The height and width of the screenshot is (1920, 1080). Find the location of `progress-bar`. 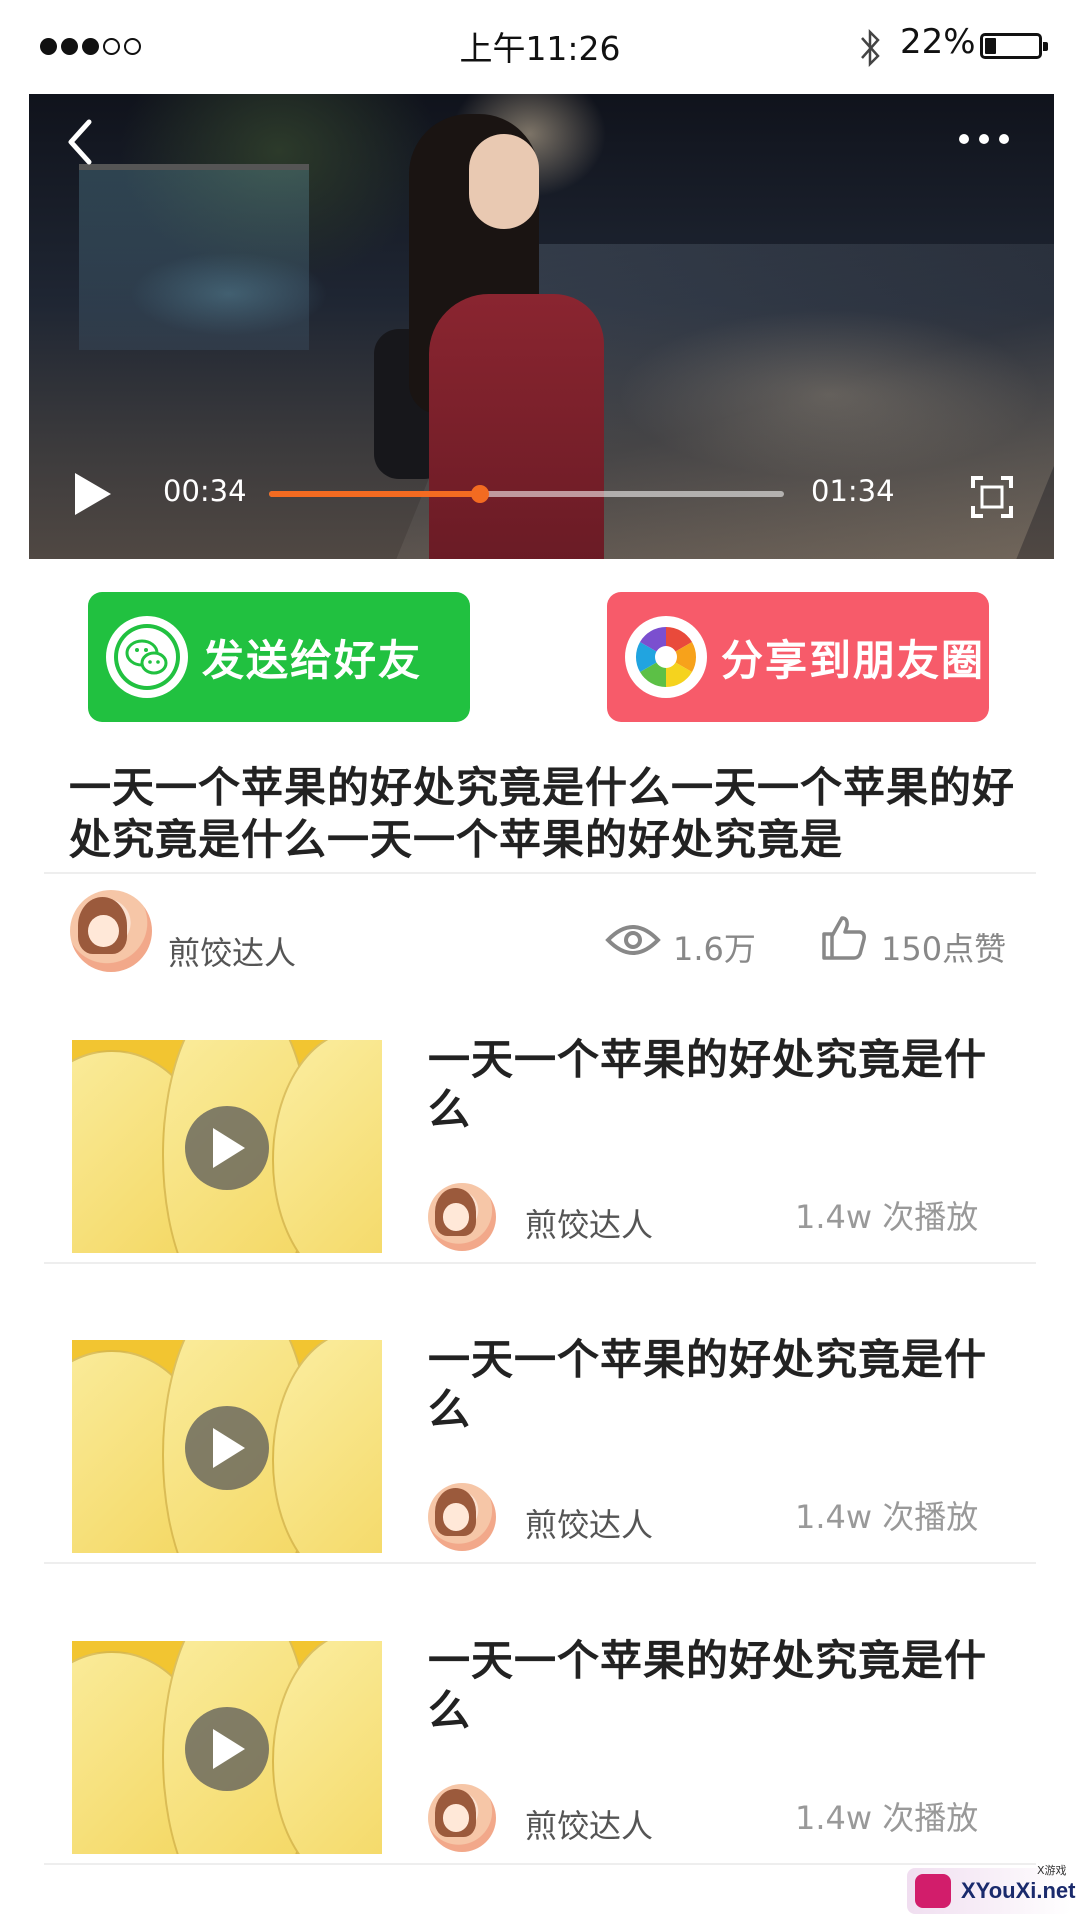

progress-bar is located at coordinates (526, 494).